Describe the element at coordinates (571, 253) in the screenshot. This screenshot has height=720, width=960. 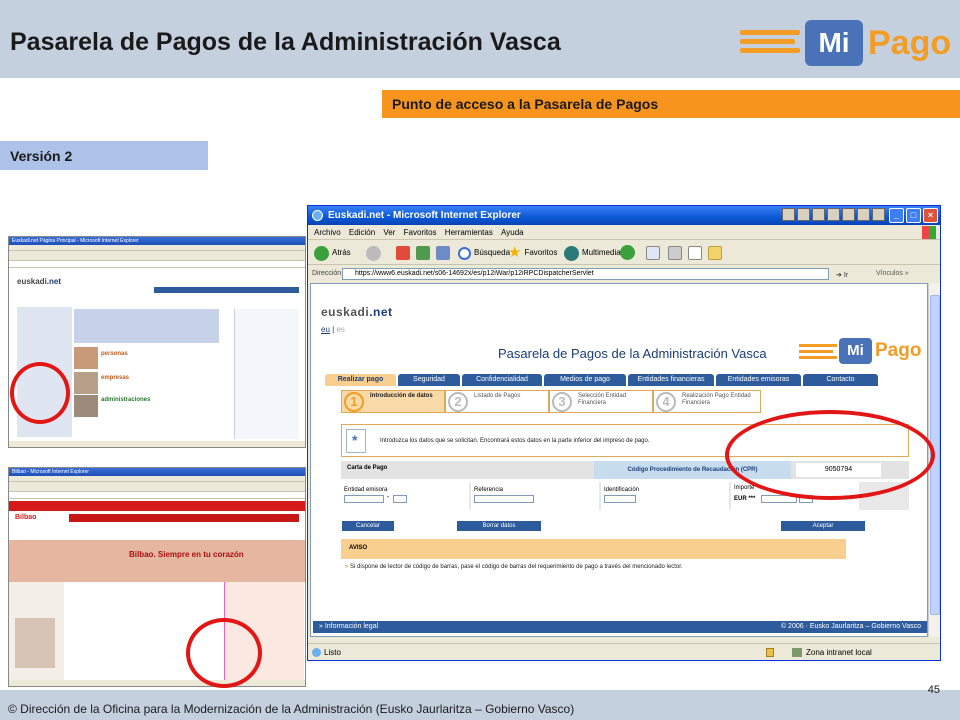
I see `media-icon` at that location.